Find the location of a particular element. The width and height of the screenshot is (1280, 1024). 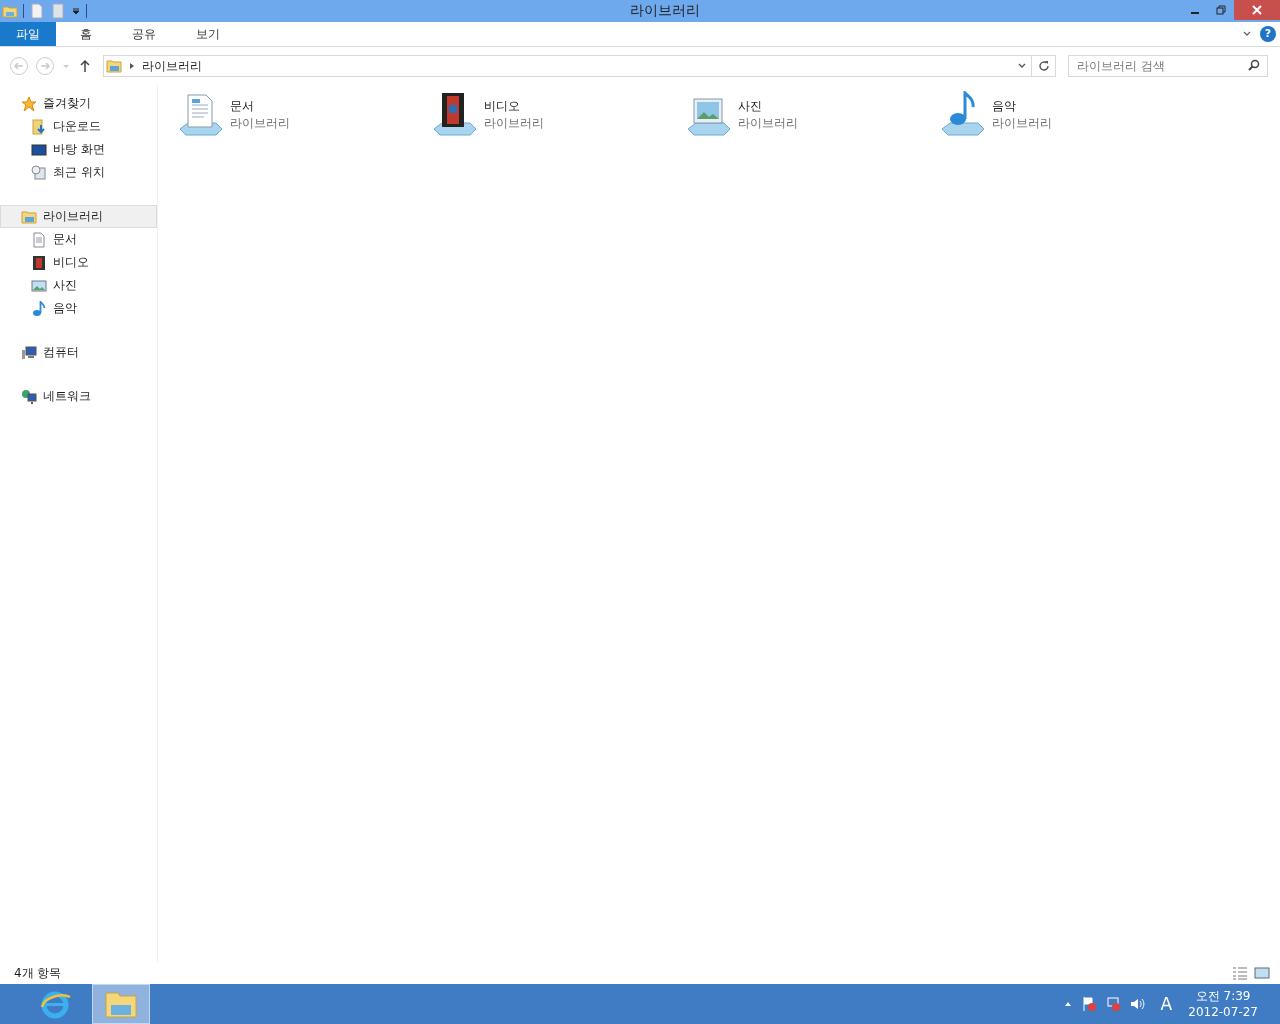

library-name: 문서 is located at coordinates (242, 106).